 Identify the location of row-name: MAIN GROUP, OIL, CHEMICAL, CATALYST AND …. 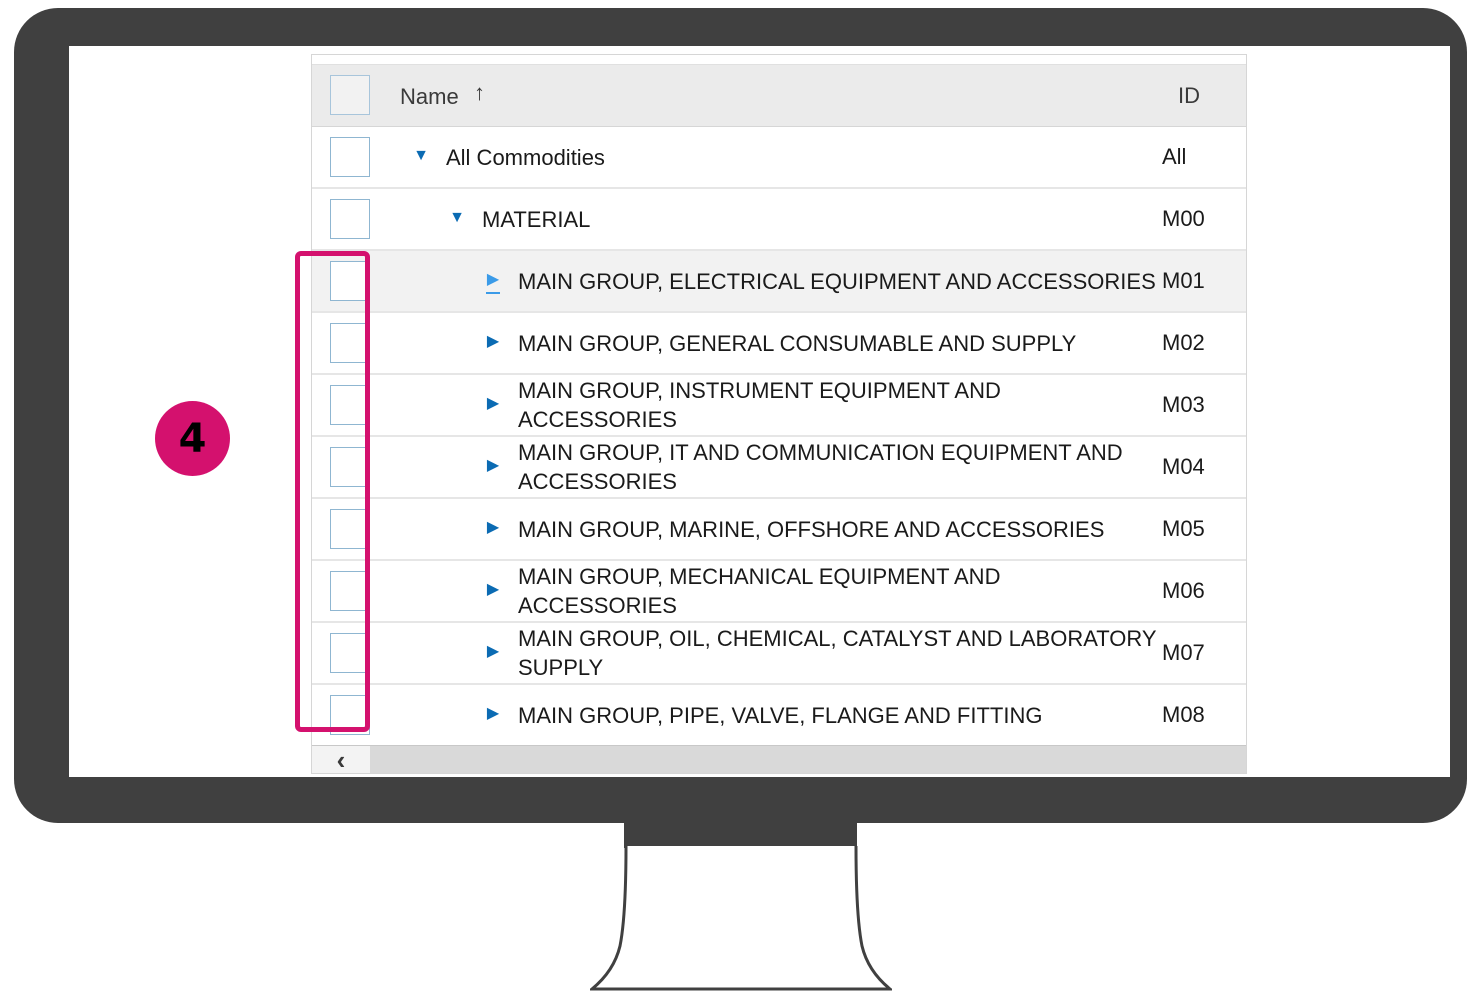
(837, 653).